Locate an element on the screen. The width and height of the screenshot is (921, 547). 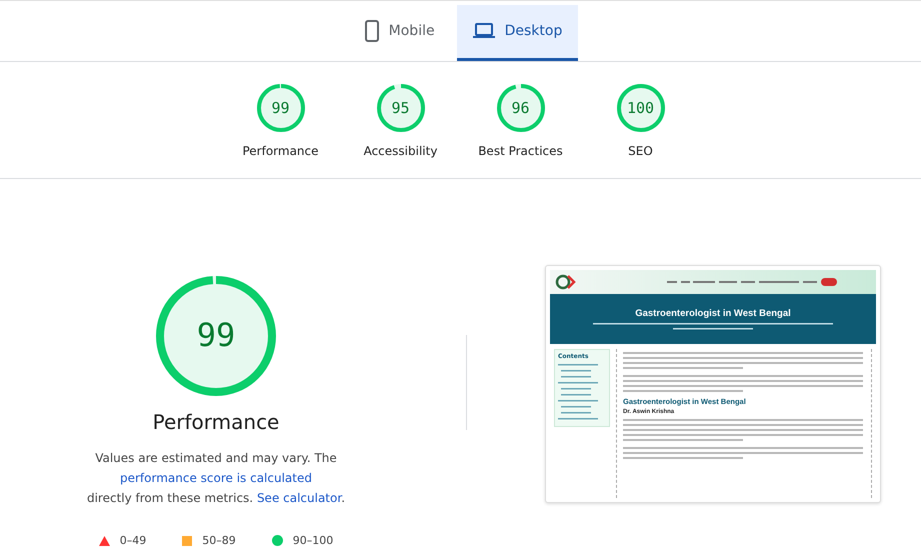
device-tab: Desktop is located at coordinates (517, 33).